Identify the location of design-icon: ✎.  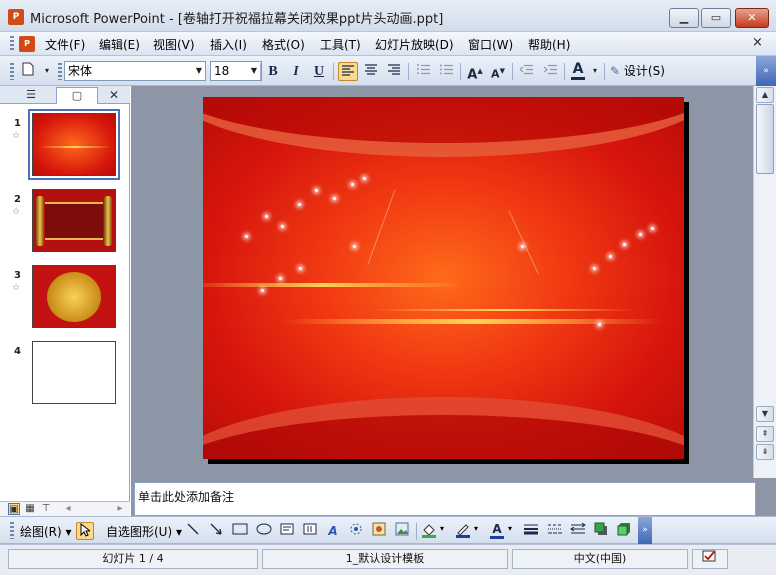
(615, 71).